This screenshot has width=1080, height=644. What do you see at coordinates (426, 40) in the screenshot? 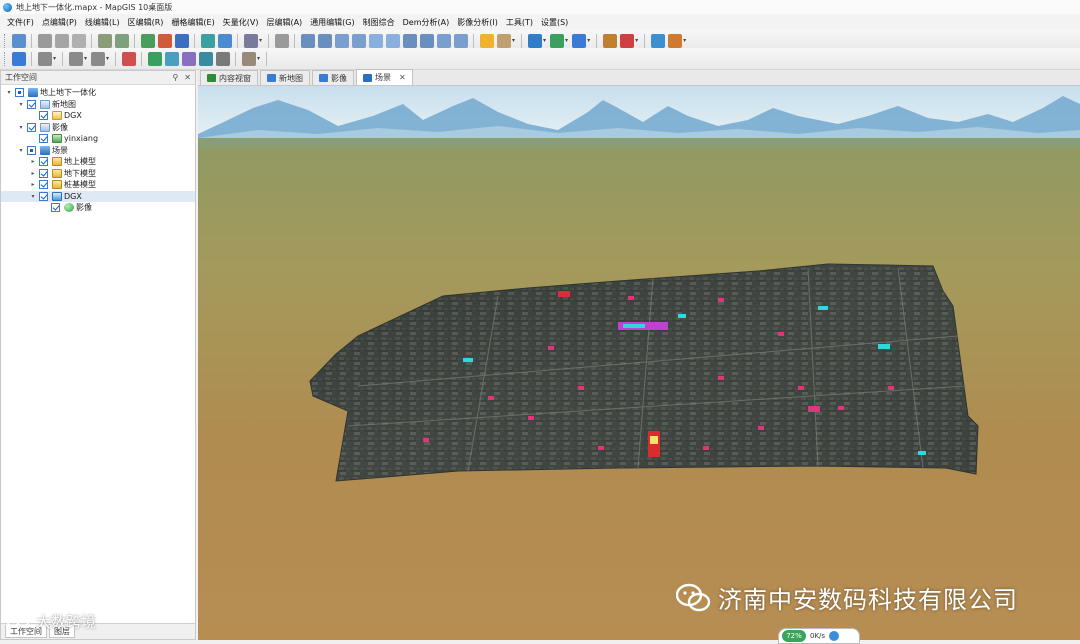
I see `chart8-icon` at bounding box center [426, 40].